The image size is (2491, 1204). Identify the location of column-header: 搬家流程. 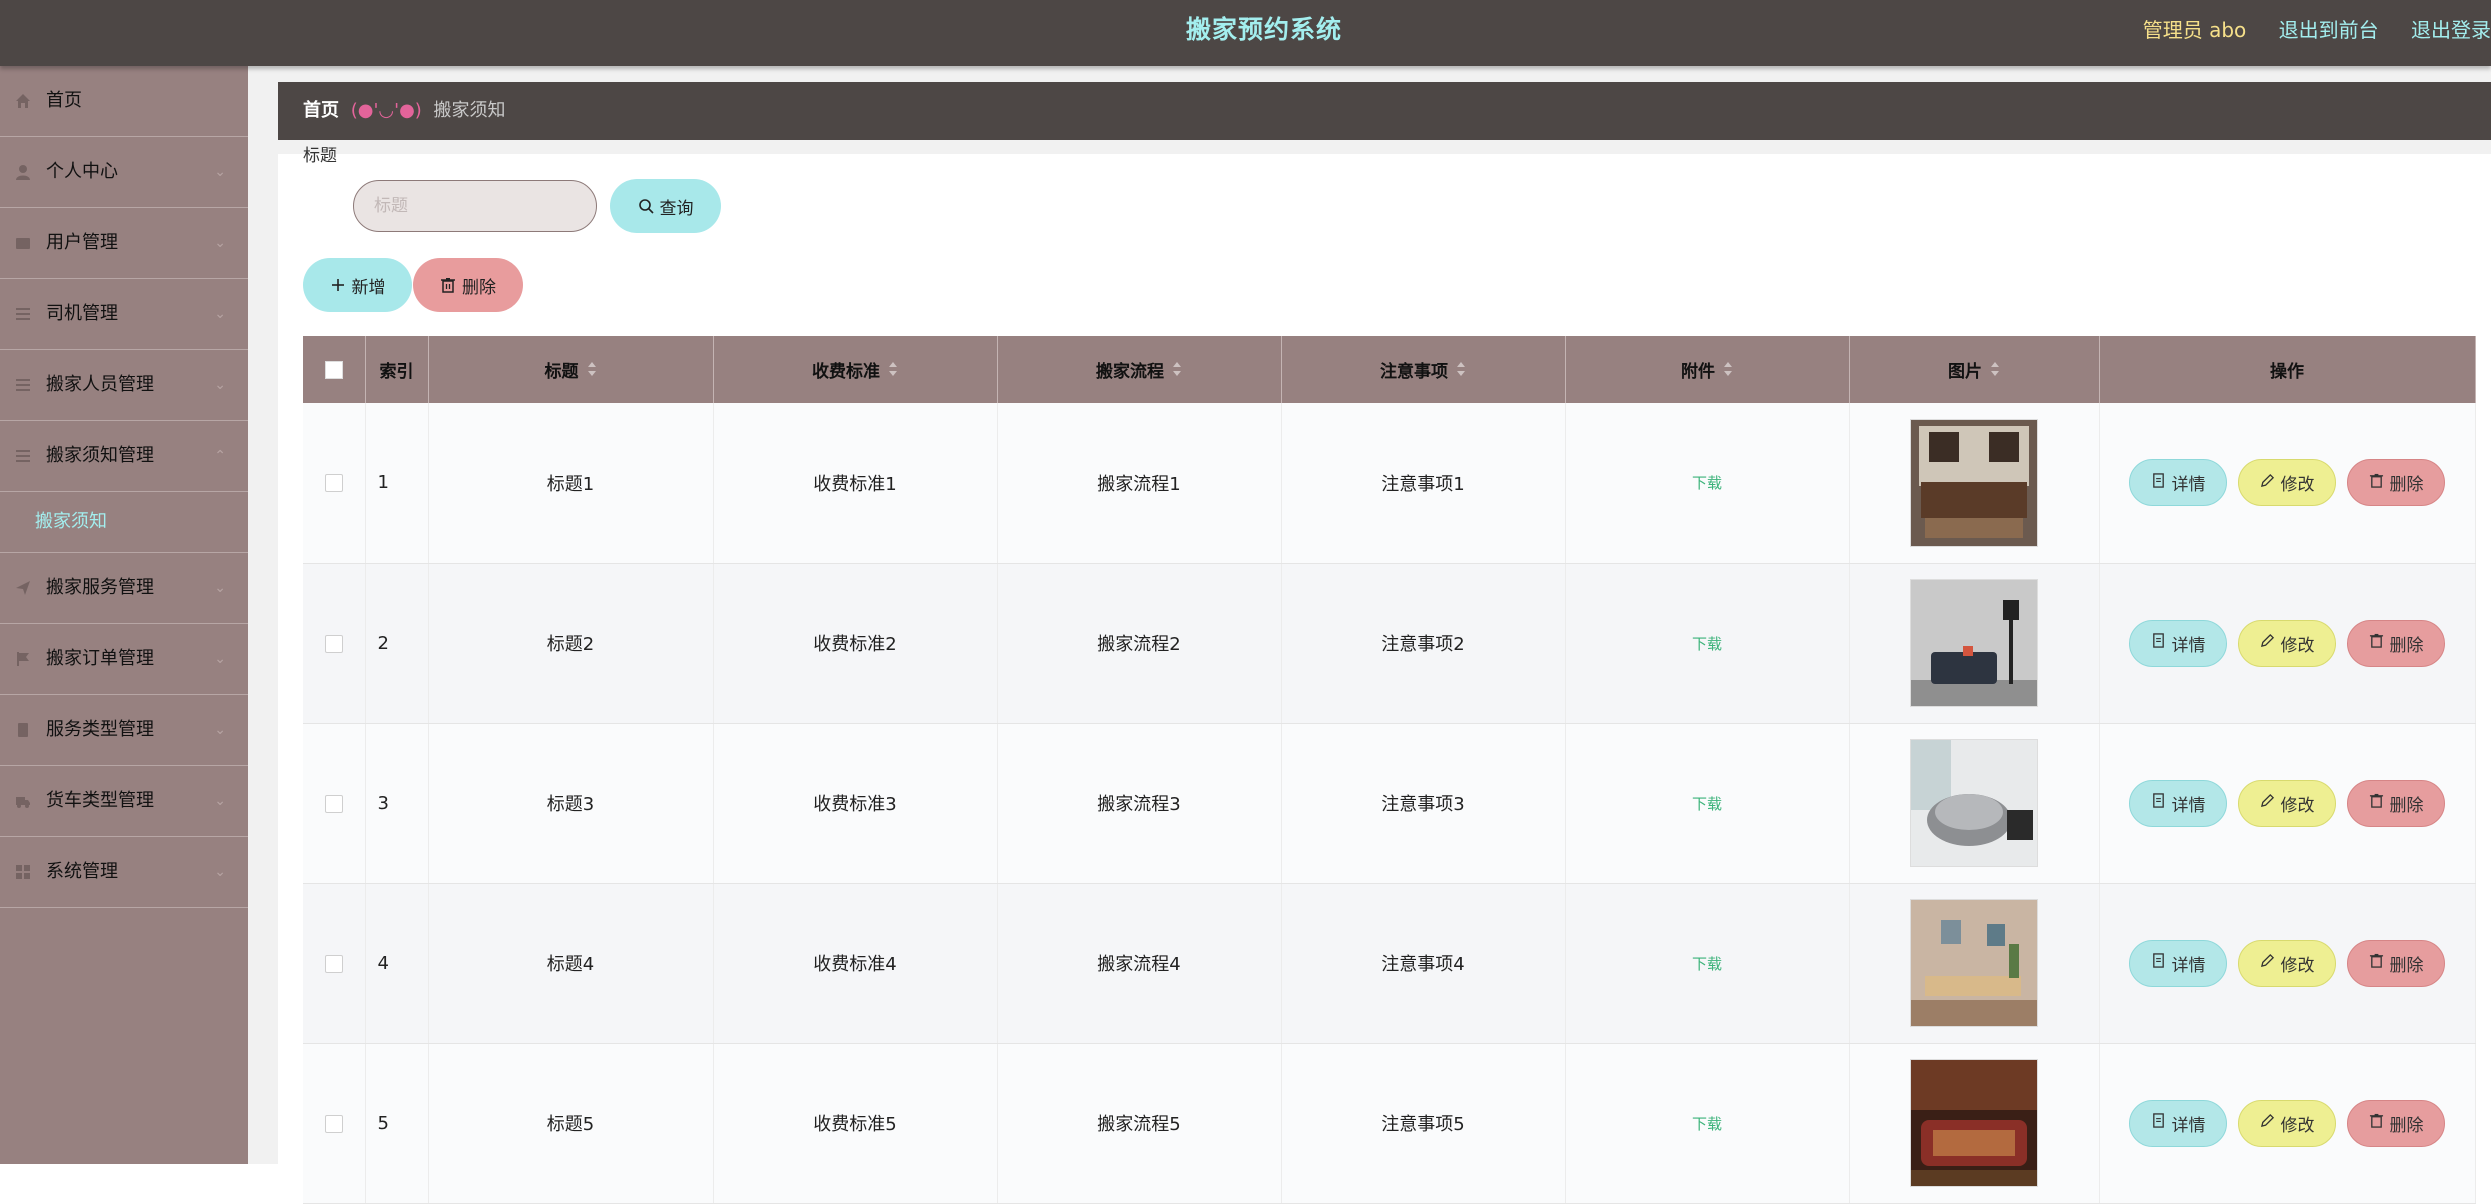
(1139, 369).